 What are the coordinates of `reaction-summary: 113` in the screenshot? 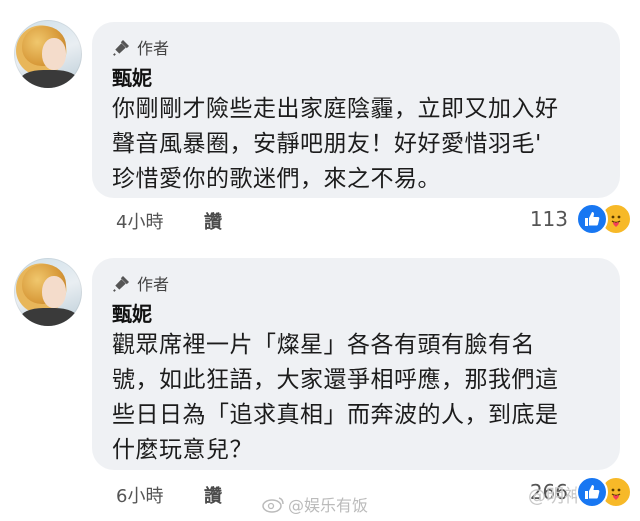 It's located at (581, 219).